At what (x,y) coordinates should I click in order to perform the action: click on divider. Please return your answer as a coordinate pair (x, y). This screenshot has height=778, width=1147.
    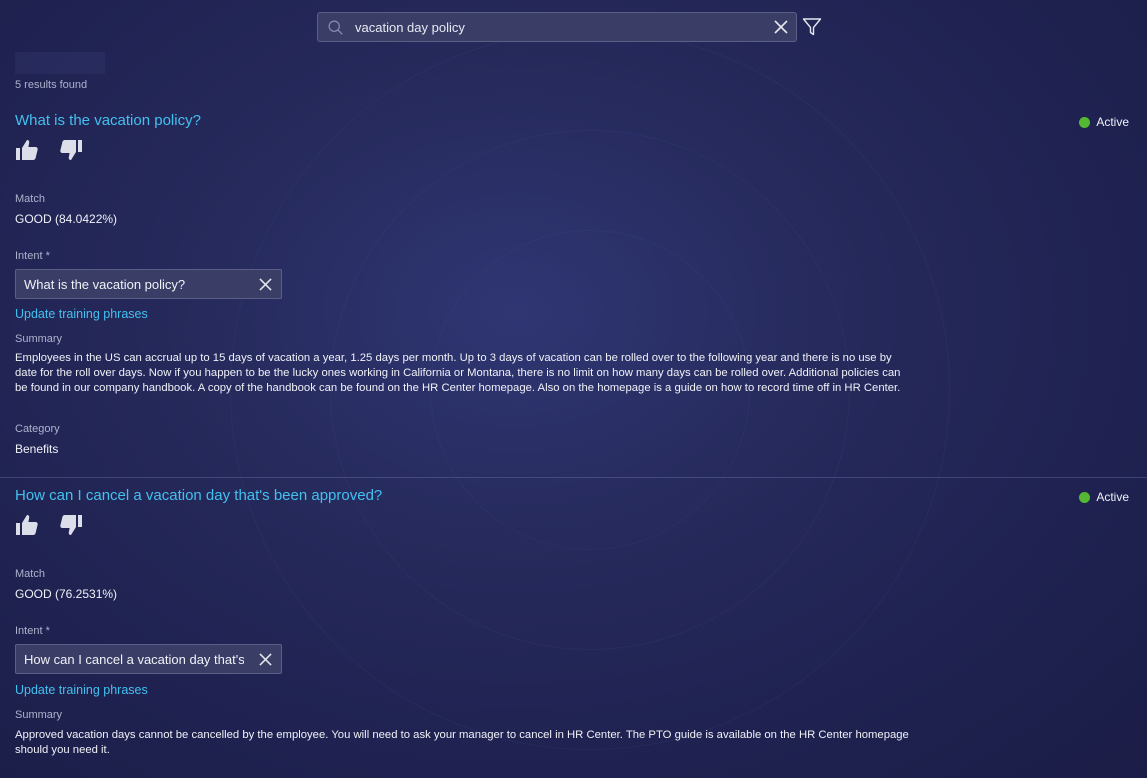
    Looking at the image, I should click on (573, 477).